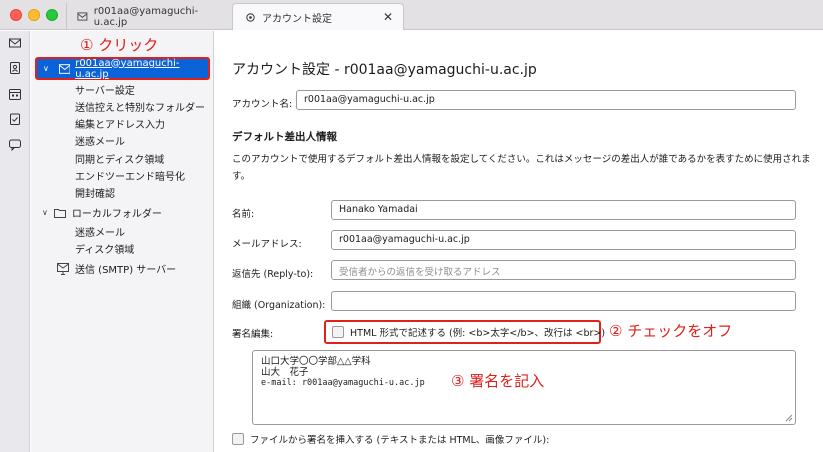 Image resolution: width=823 pixels, height=452 pixels. I want to click on calendar-icon, so click(15, 94).